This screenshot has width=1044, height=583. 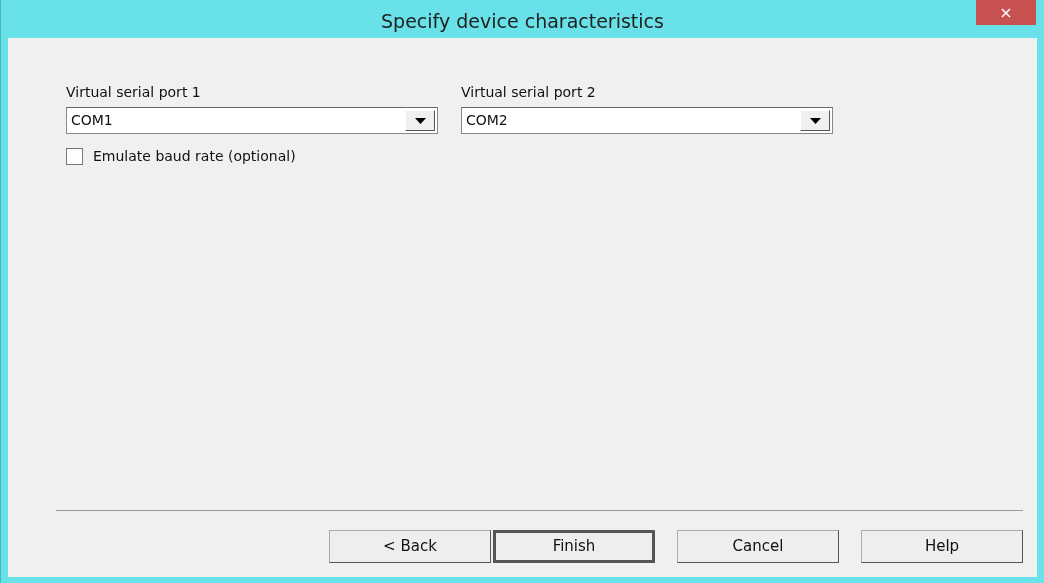 What do you see at coordinates (574, 546) in the screenshot?
I see `dialog-button: Finish` at bounding box center [574, 546].